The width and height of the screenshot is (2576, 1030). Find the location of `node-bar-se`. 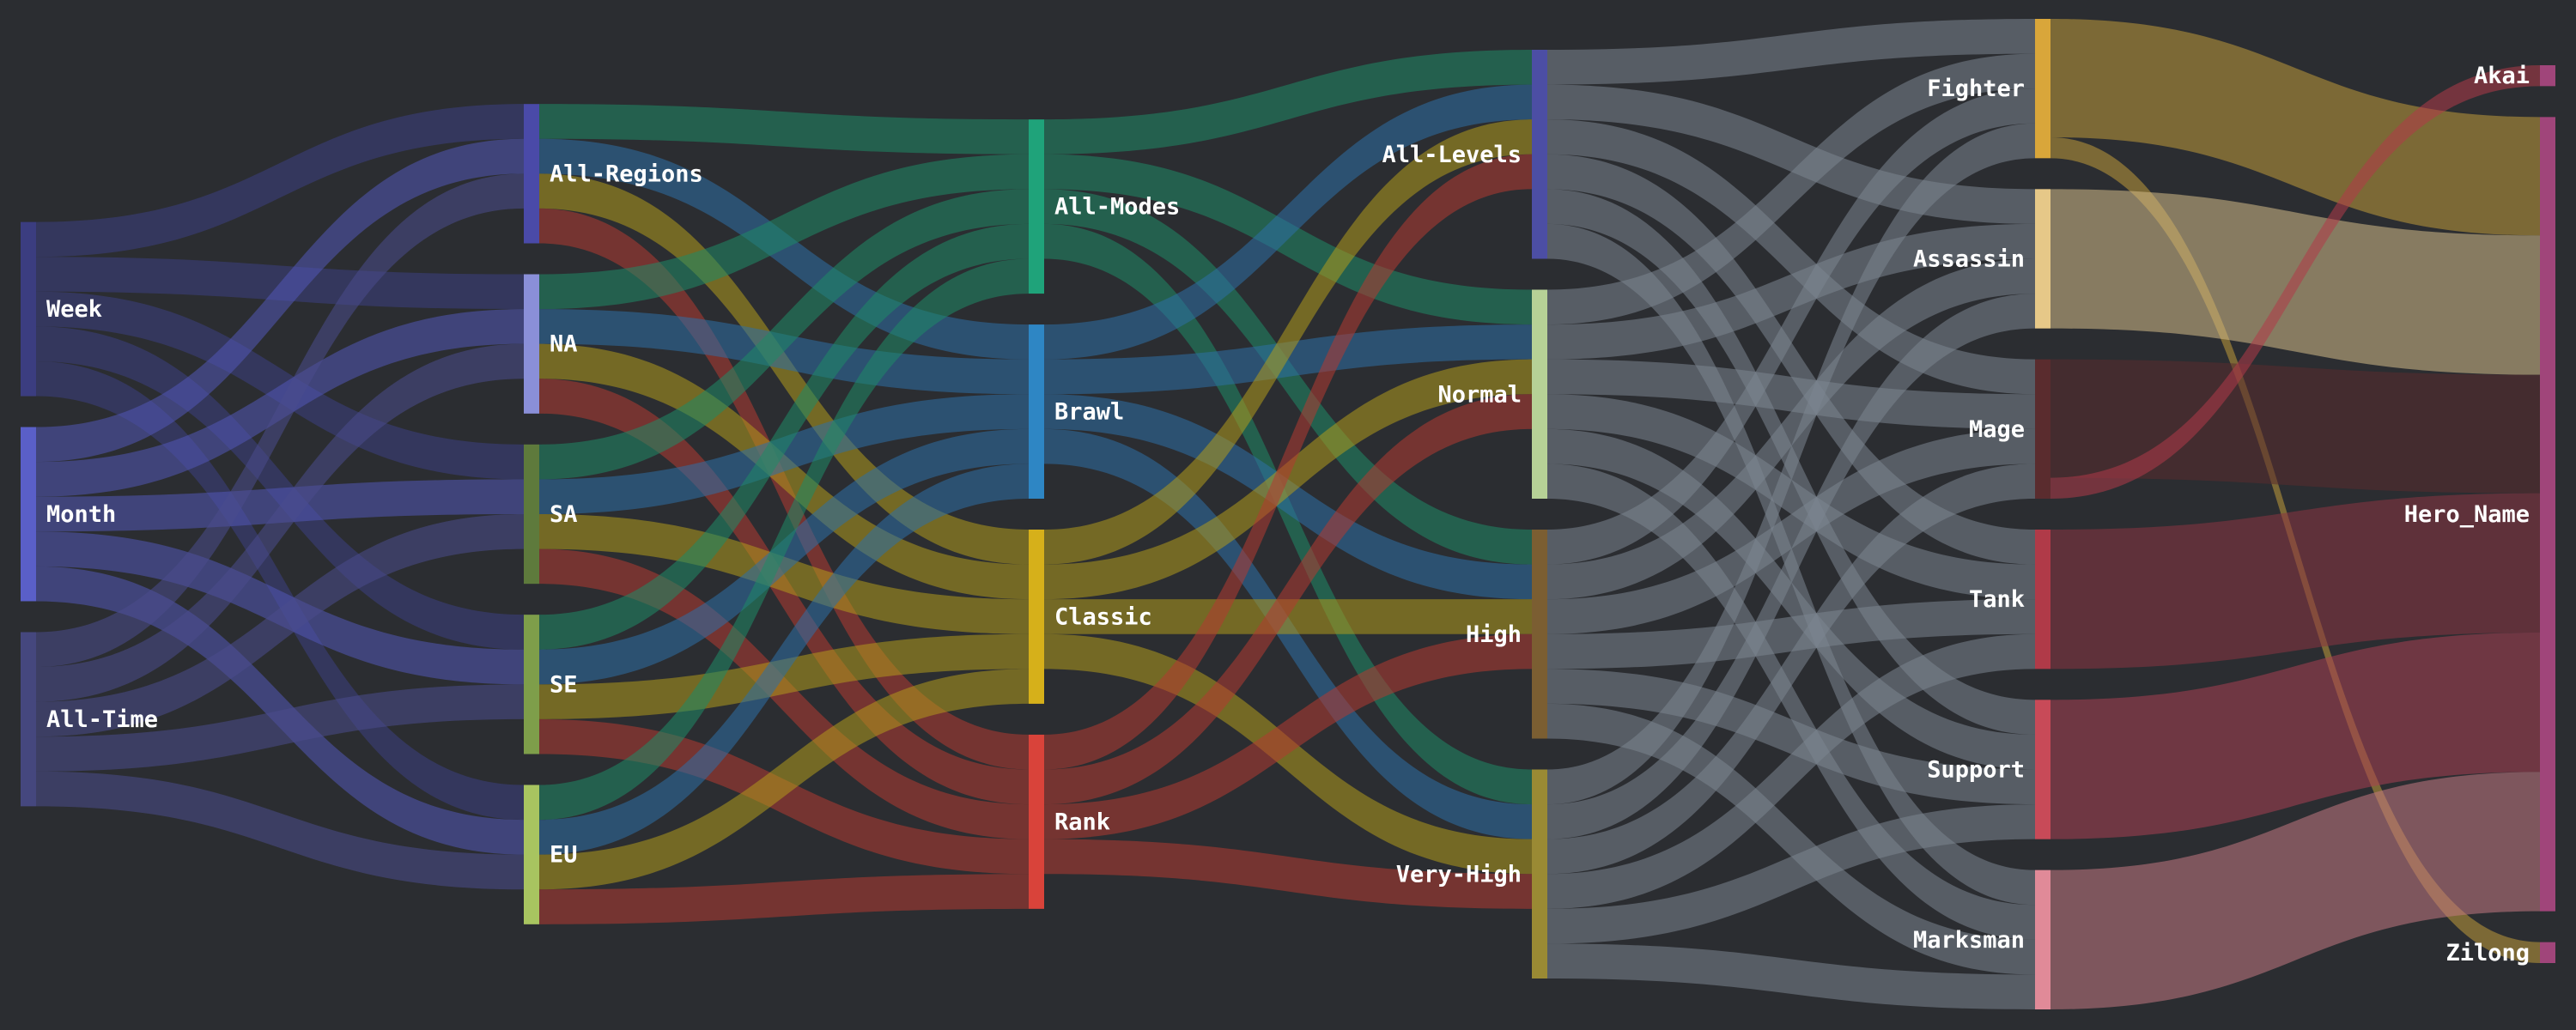

node-bar-se is located at coordinates (532, 684).